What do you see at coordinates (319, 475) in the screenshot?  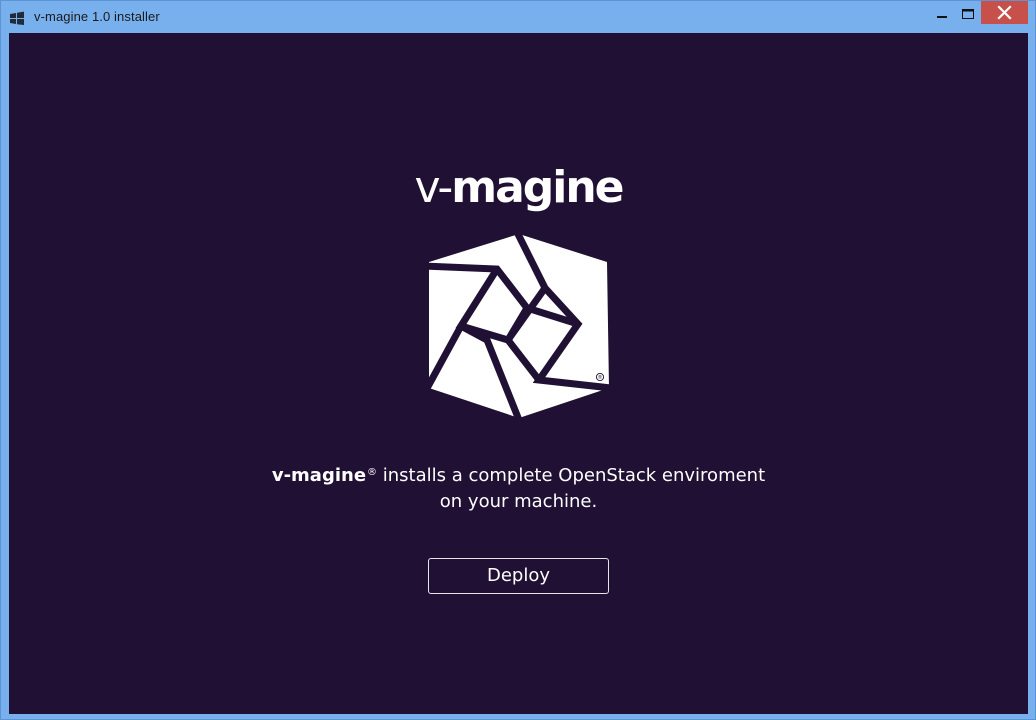 I see `tagline-brand: v-magine` at bounding box center [319, 475].